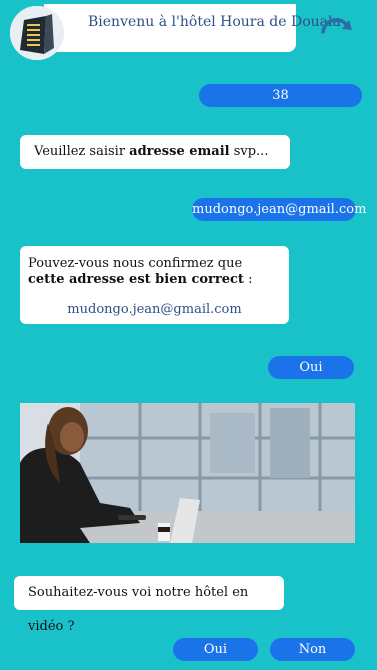 The image size is (377, 670). Describe the element at coordinates (214, 22) in the screenshot. I see `page-title: Bienvenu à l'hôtel Houra de Douala` at that location.